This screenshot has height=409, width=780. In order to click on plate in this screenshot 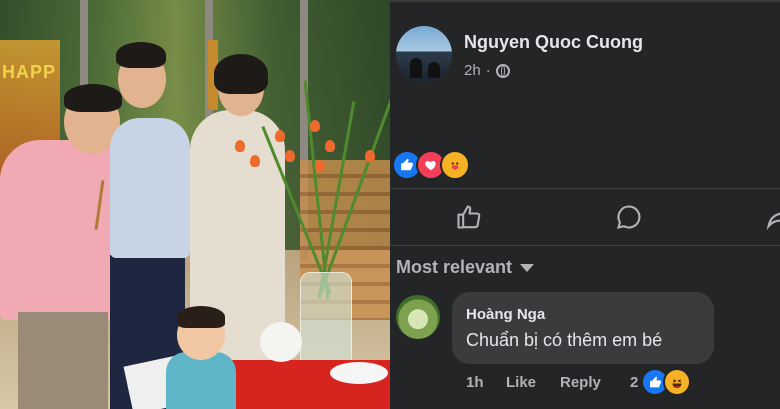, I will do `click(359, 373)`.